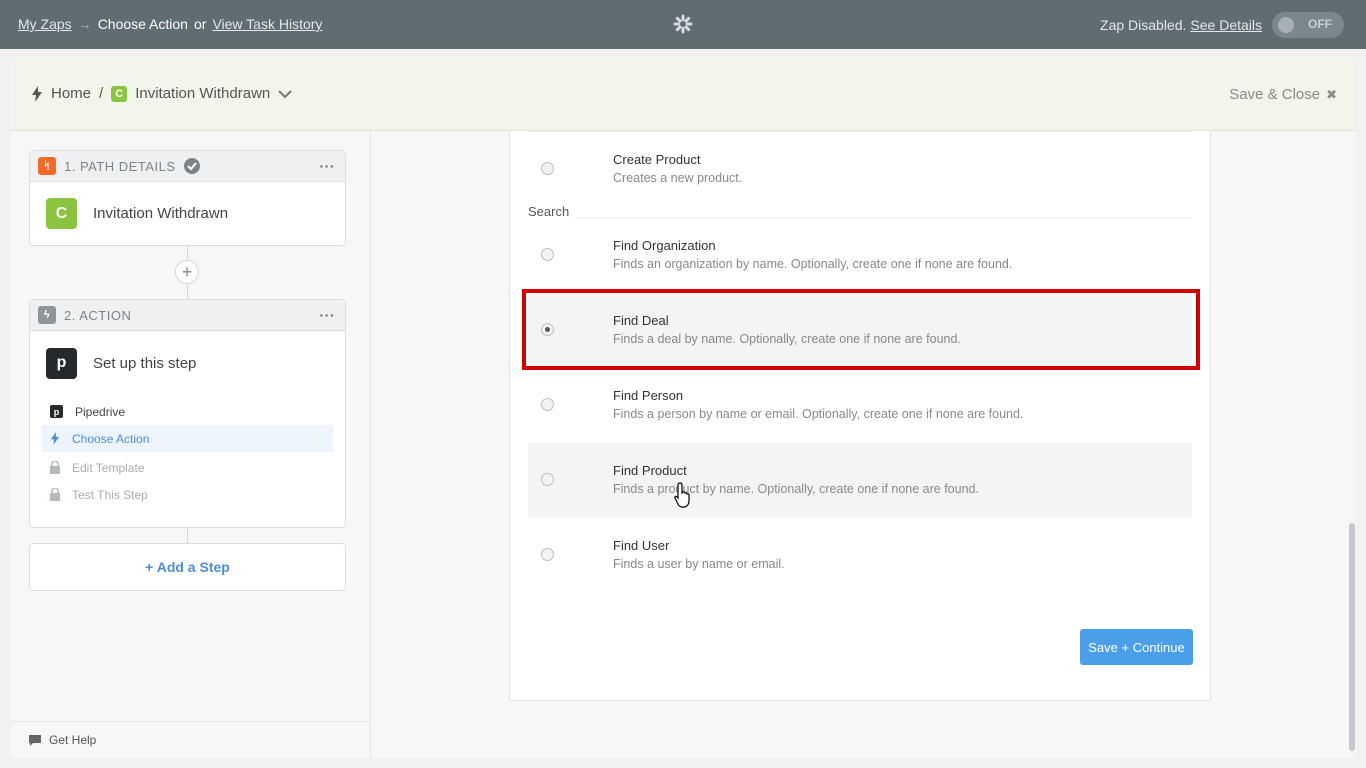 This screenshot has height=768, width=1366. What do you see at coordinates (98, 315) in the screenshot?
I see `step-label: 2. ACTION` at bounding box center [98, 315].